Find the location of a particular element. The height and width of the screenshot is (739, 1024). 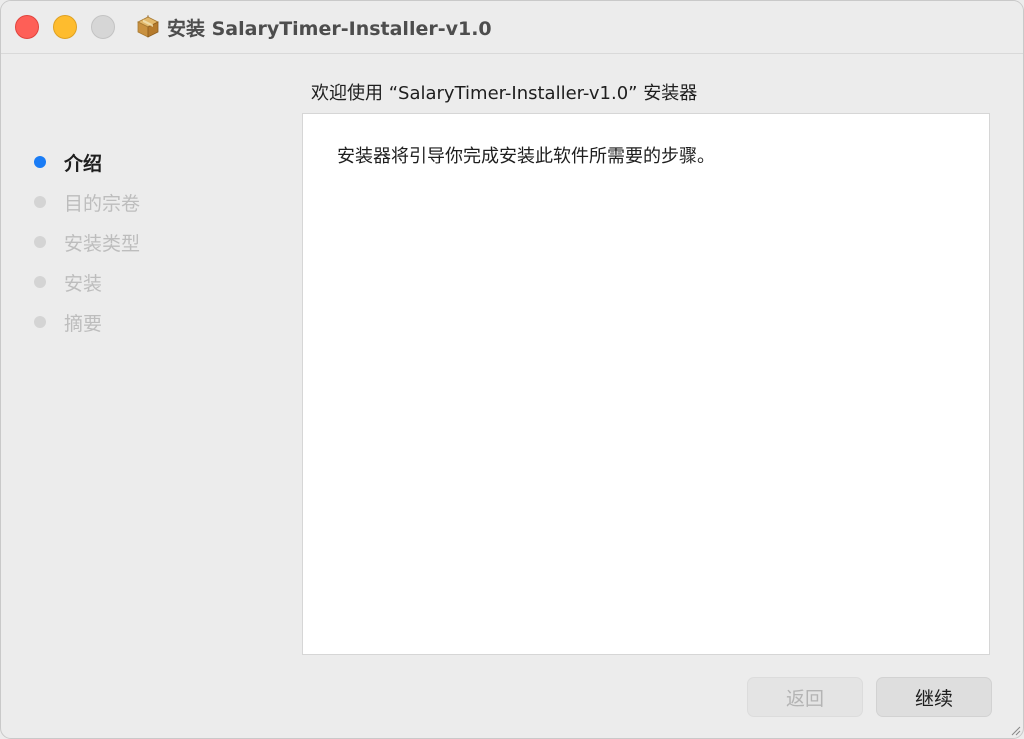

package-icon is located at coordinates (148, 26).